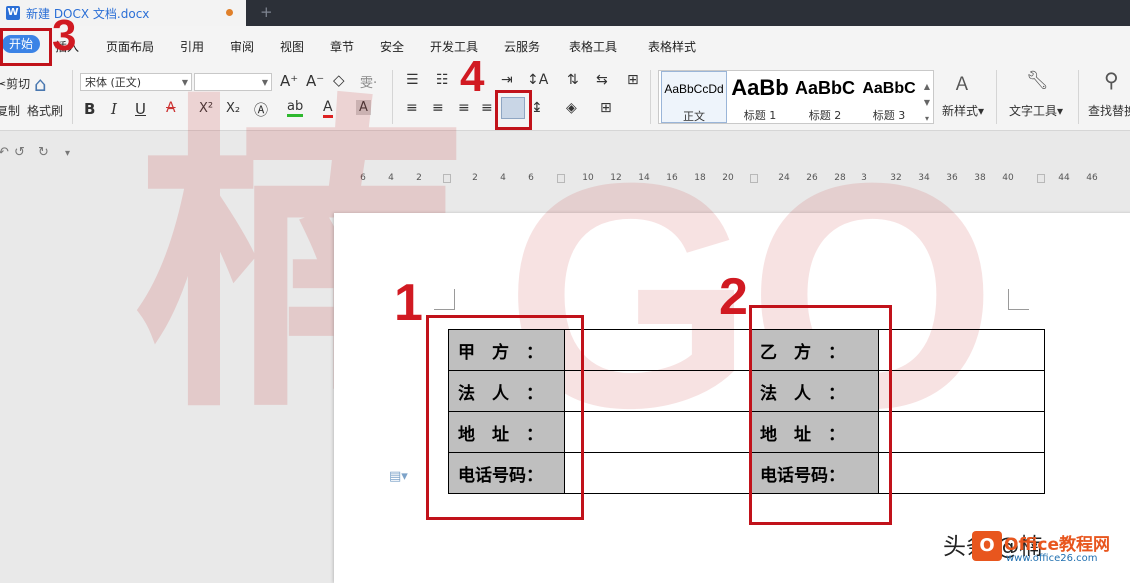 This screenshot has width=1130, height=583. What do you see at coordinates (266, 12) in the screenshot?
I see `new-tab-button: +` at bounding box center [266, 12].